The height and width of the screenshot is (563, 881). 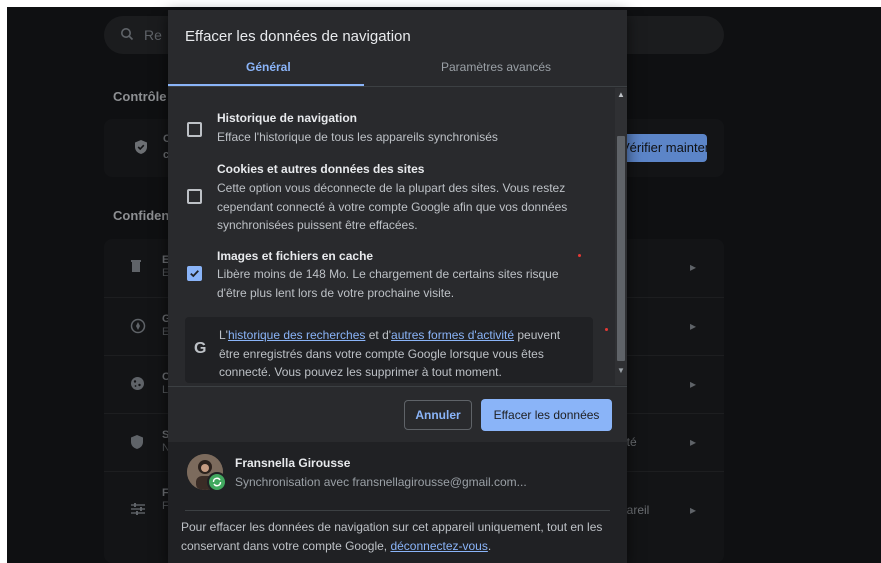 What do you see at coordinates (438, 415) in the screenshot?
I see `cancel-button: Annuler` at bounding box center [438, 415].